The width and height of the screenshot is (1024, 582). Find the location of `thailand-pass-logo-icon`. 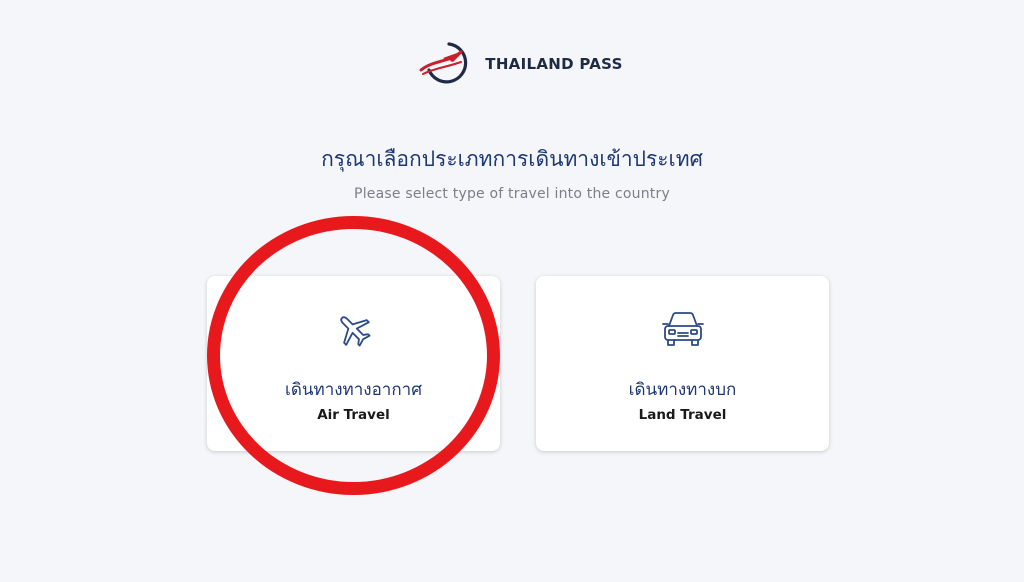

thailand-pass-logo-icon is located at coordinates (445, 64).